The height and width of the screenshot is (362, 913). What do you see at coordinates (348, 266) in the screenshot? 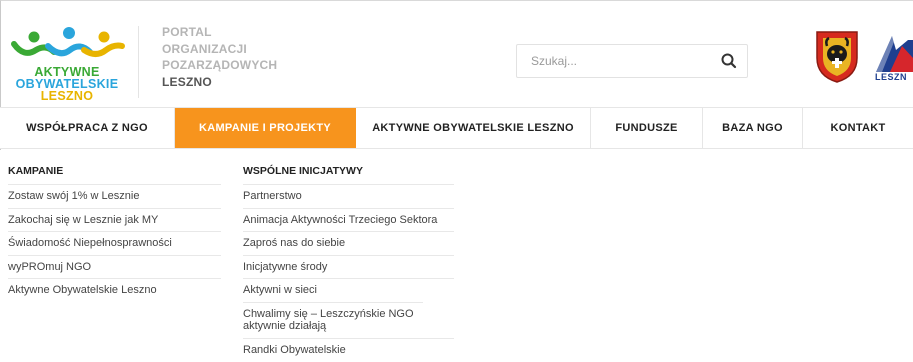
I see `menu-item-link: Inicjatywne środy` at bounding box center [348, 266].